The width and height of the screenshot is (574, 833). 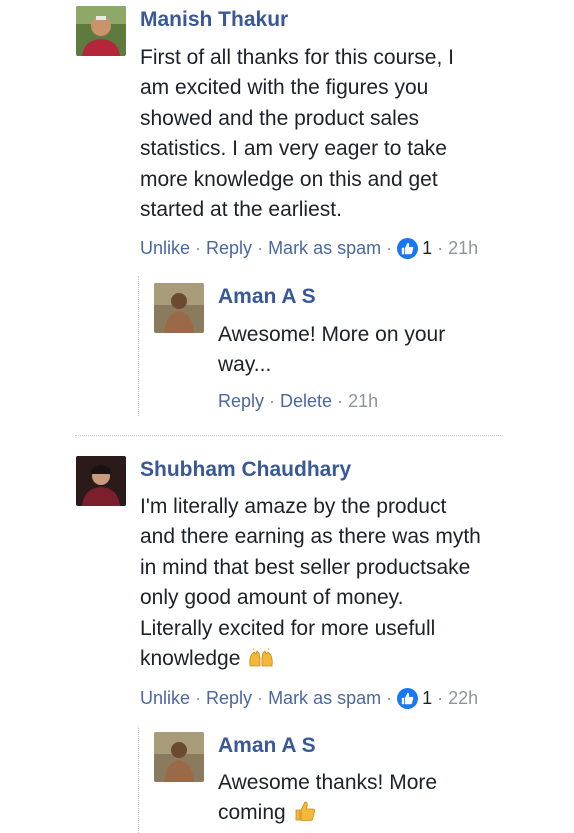 I want to click on comment-author: Manish Thakur, so click(x=214, y=20).